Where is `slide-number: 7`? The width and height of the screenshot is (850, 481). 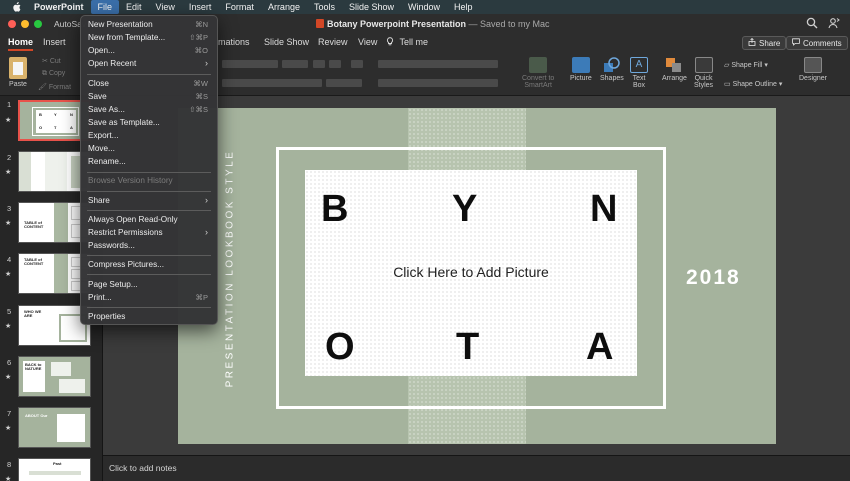 slide-number: 7 is located at coordinates (9, 413).